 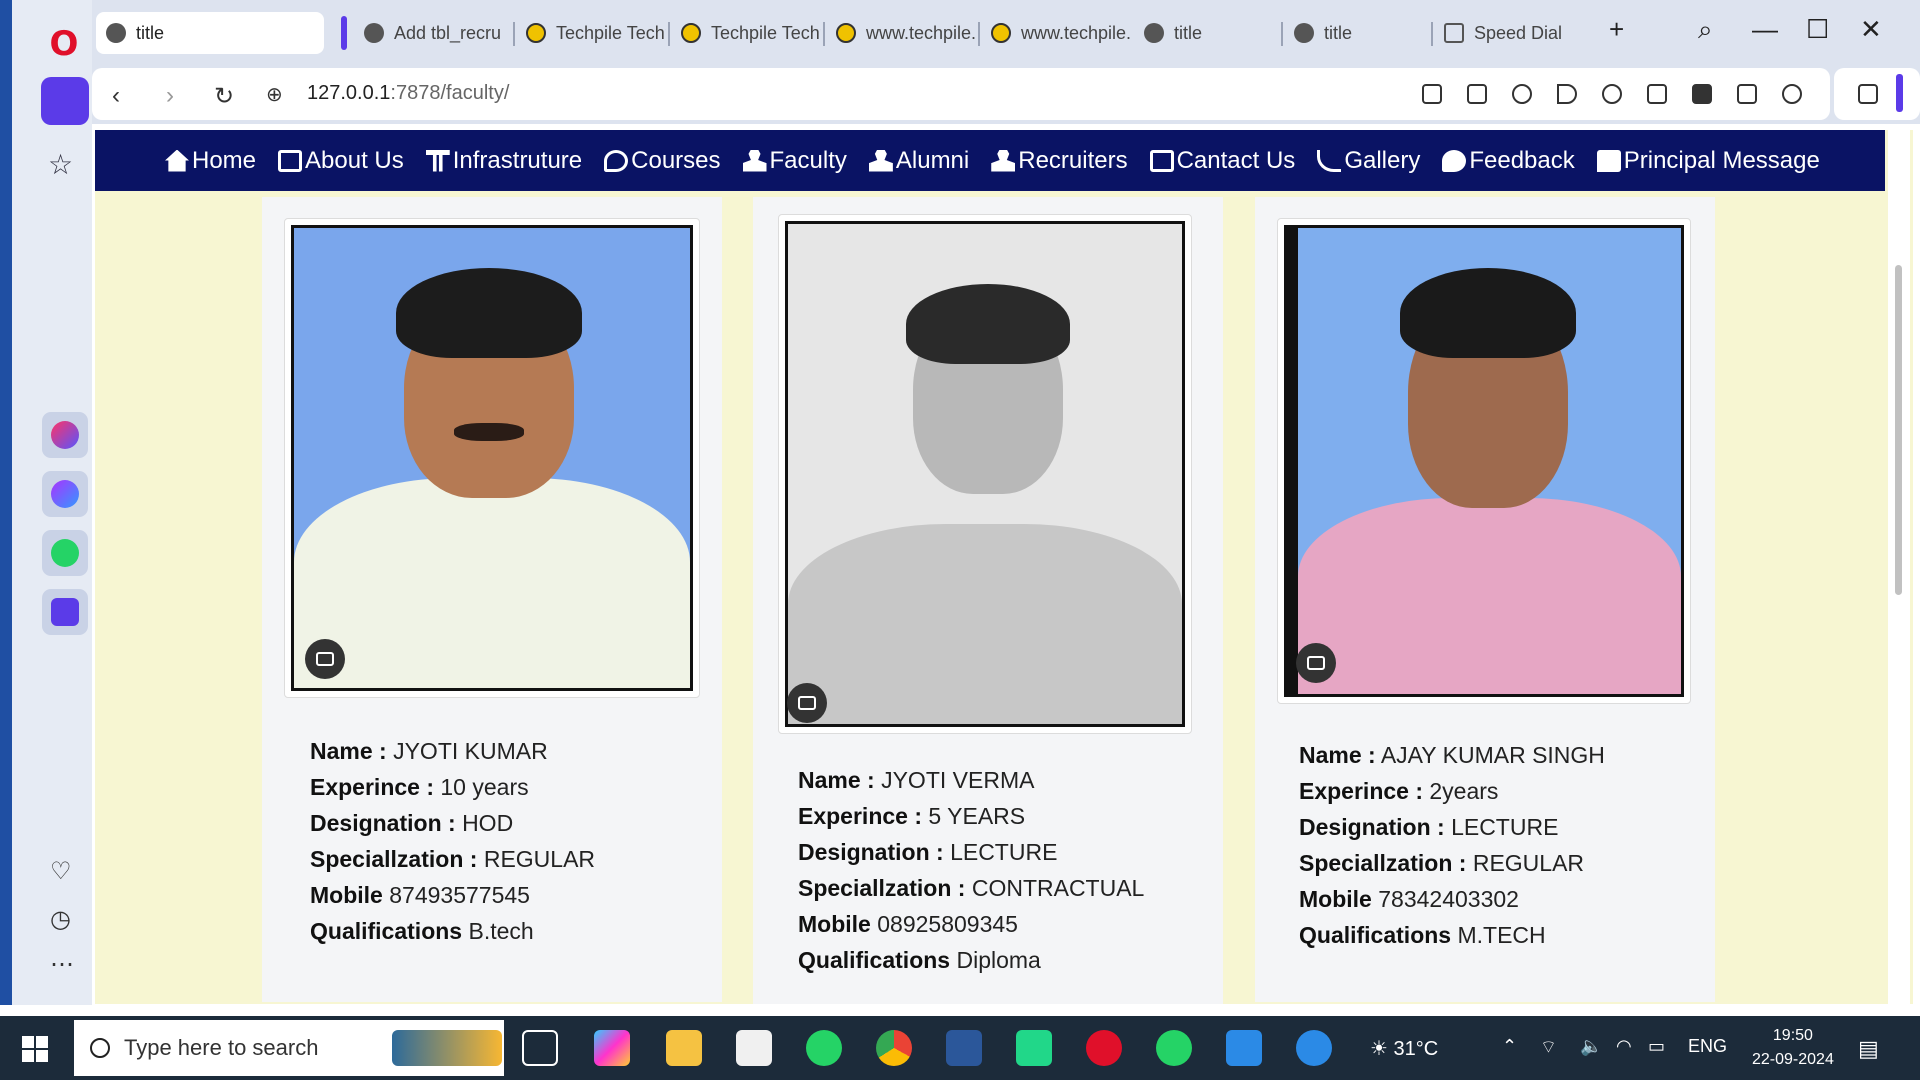 What do you see at coordinates (1161, 160) in the screenshot?
I see `contact-card-icon` at bounding box center [1161, 160].